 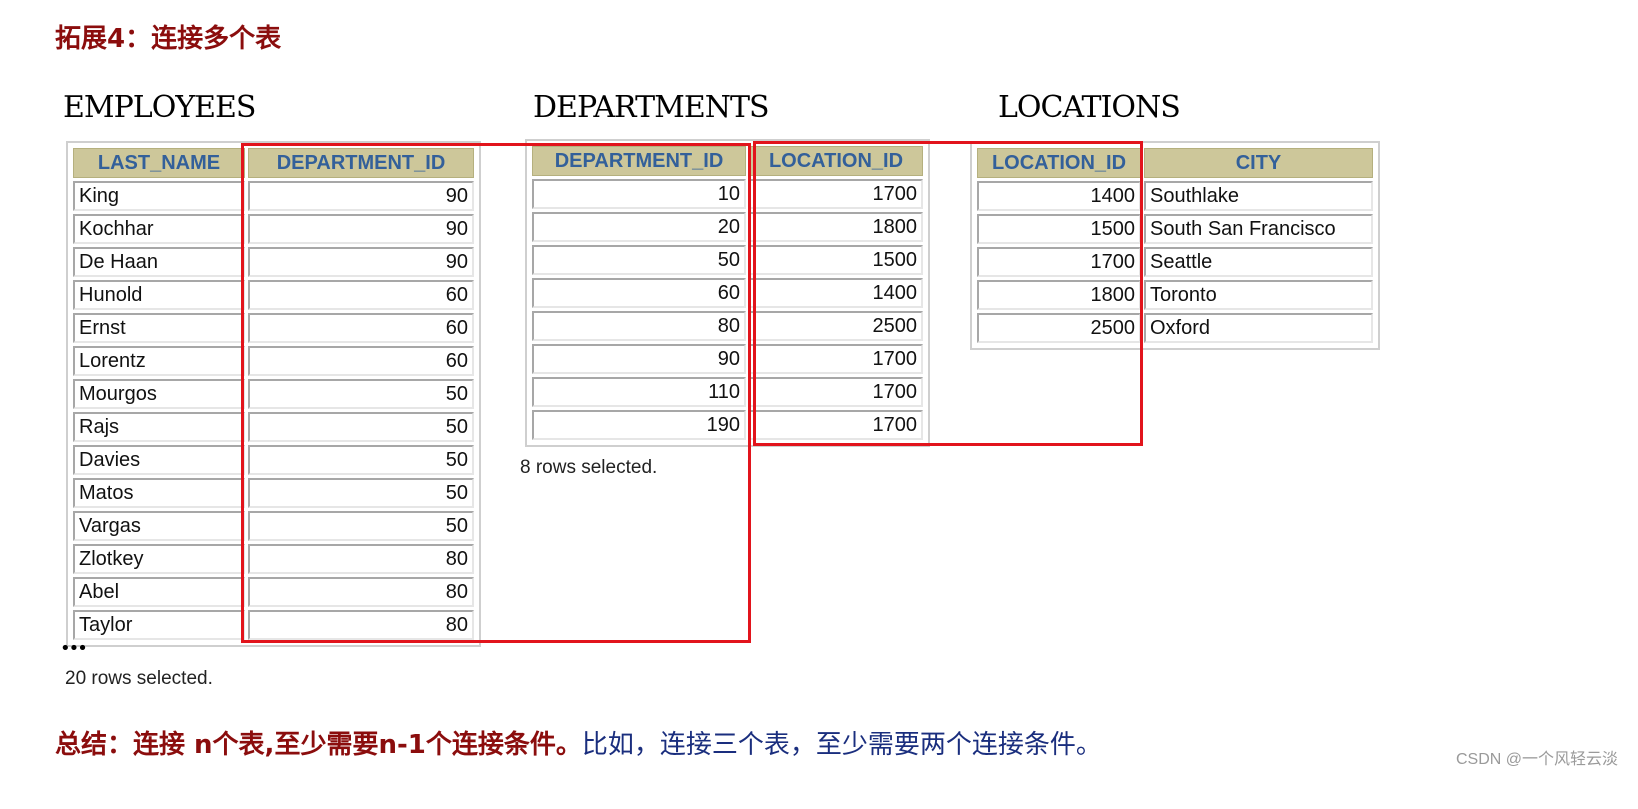 What do you see at coordinates (139, 678) in the screenshot?
I see `employees-footer: 20 rows selected.` at bounding box center [139, 678].